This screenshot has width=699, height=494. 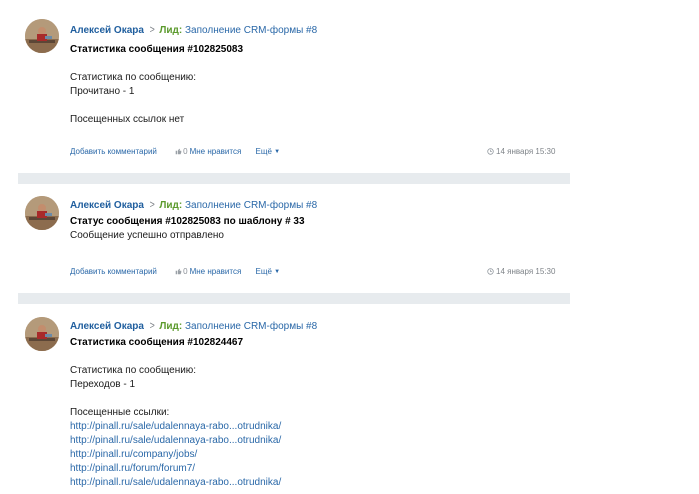 I want to click on post-title: Статистика сообщения #102825083, so click(x=157, y=49).